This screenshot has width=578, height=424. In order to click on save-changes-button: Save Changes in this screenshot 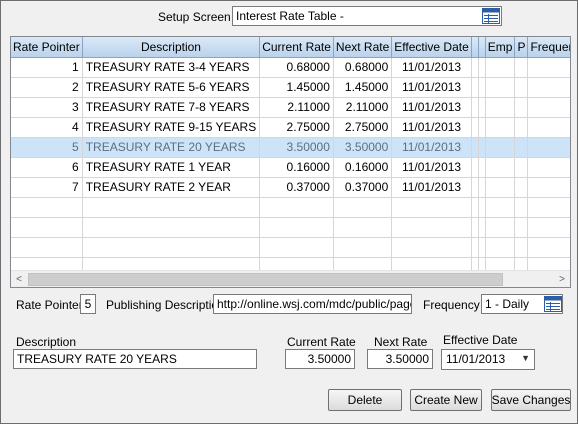, I will do `click(531, 400)`.